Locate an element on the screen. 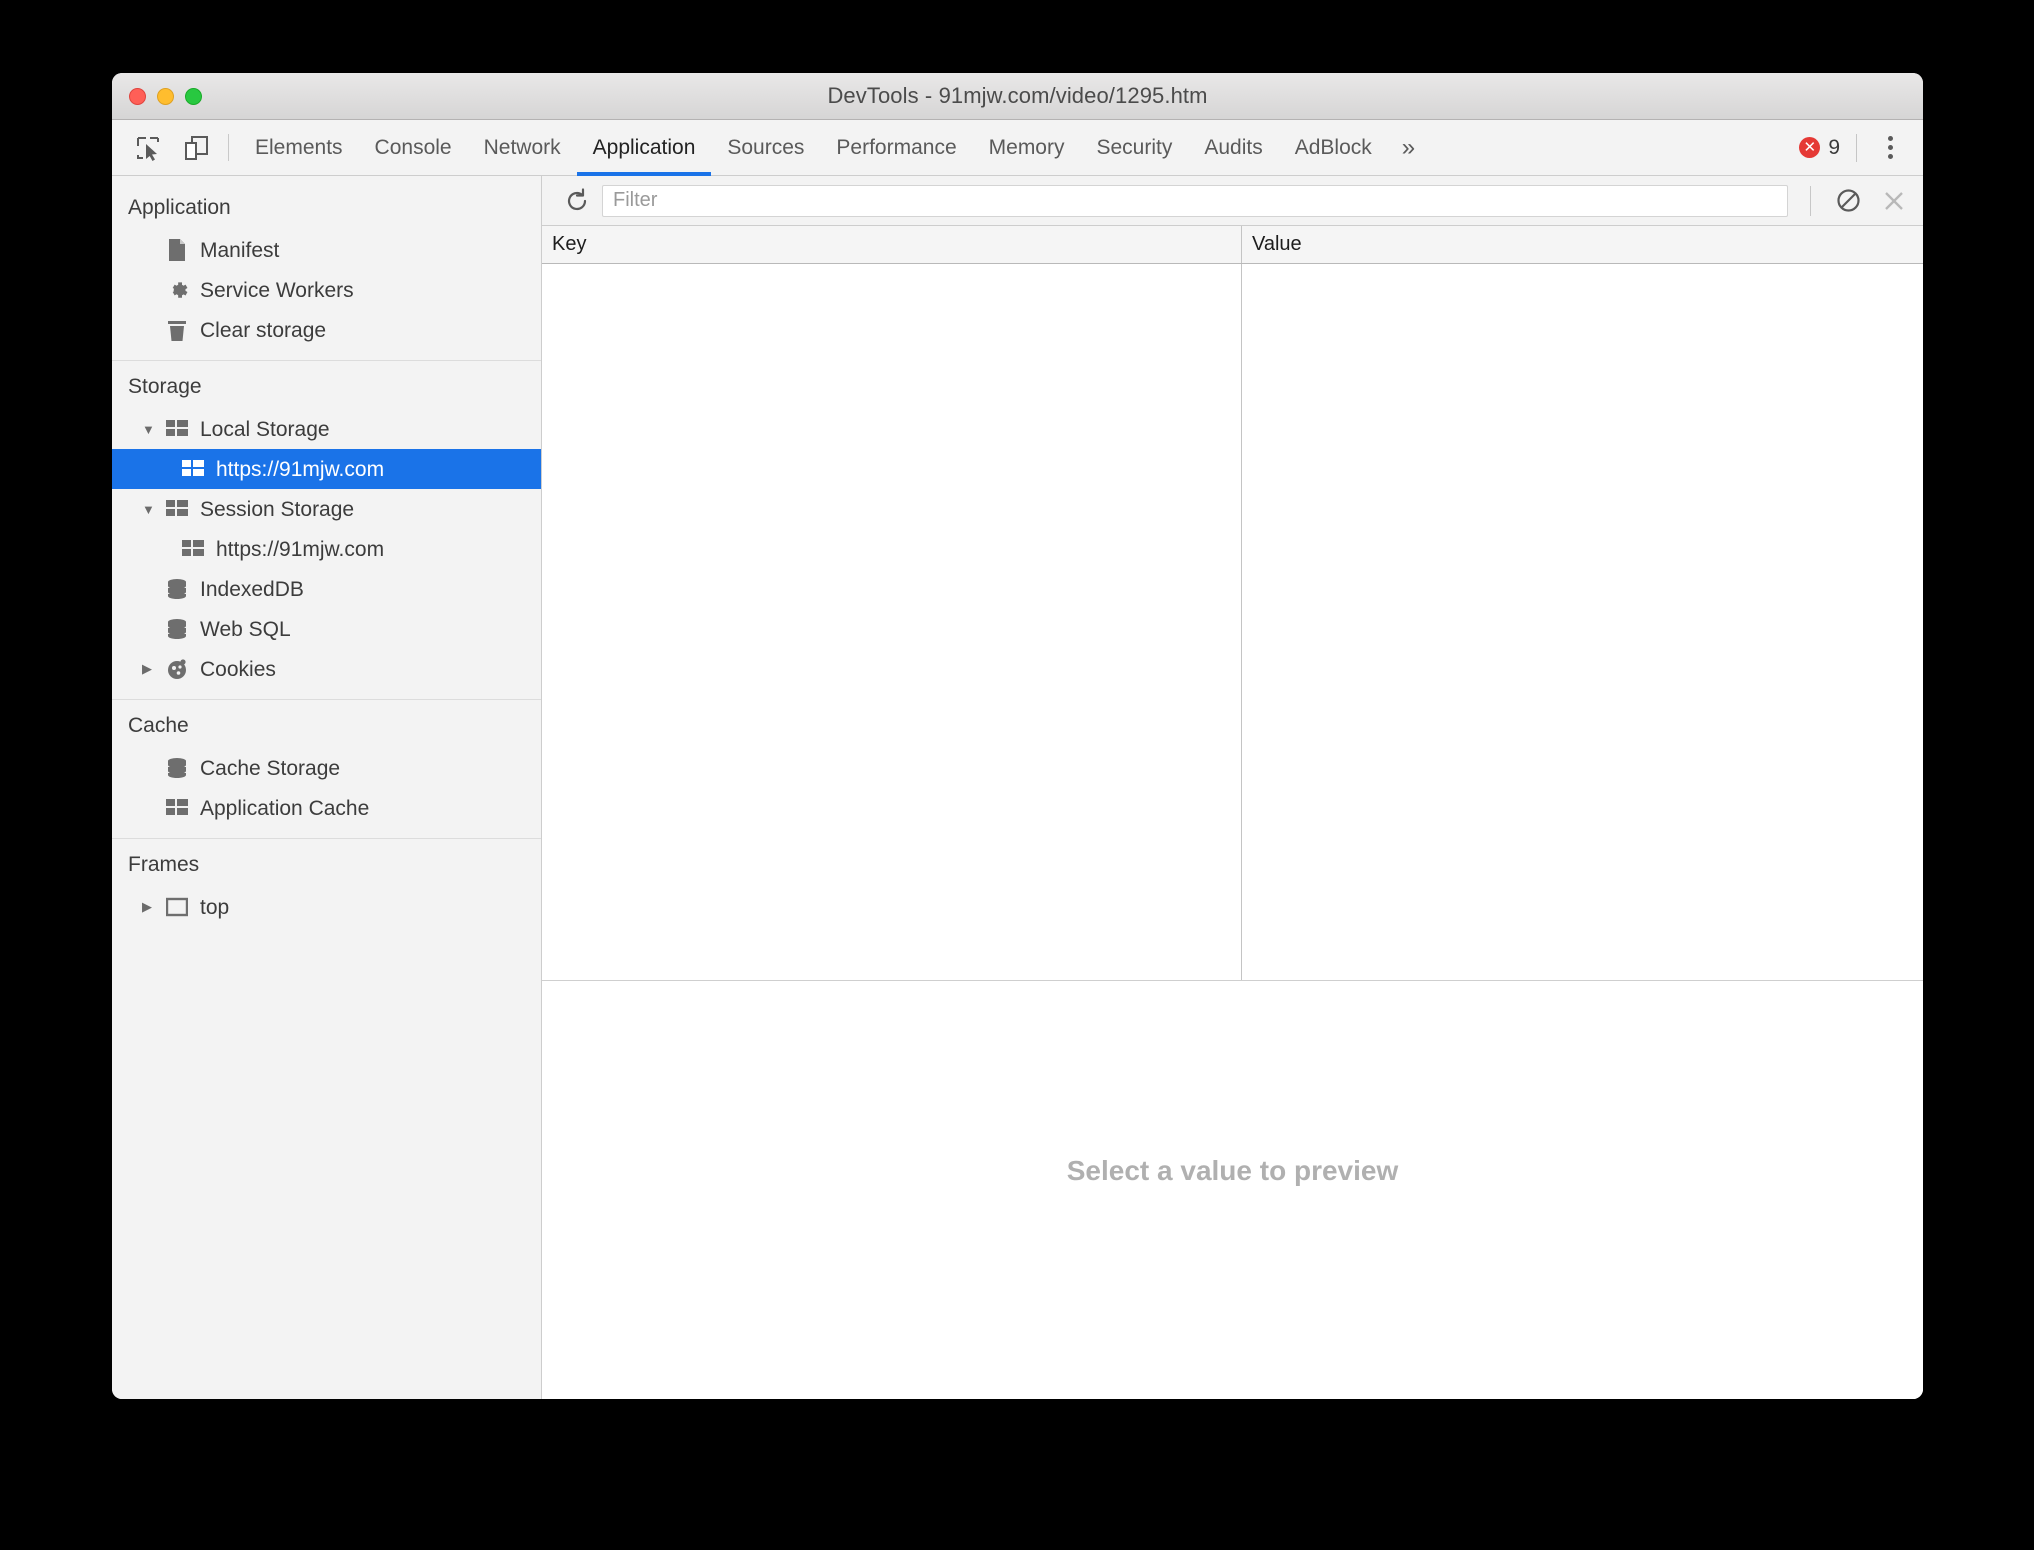 This screenshot has height=1550, width=2034. tab-performance: Performance is located at coordinates (896, 147).